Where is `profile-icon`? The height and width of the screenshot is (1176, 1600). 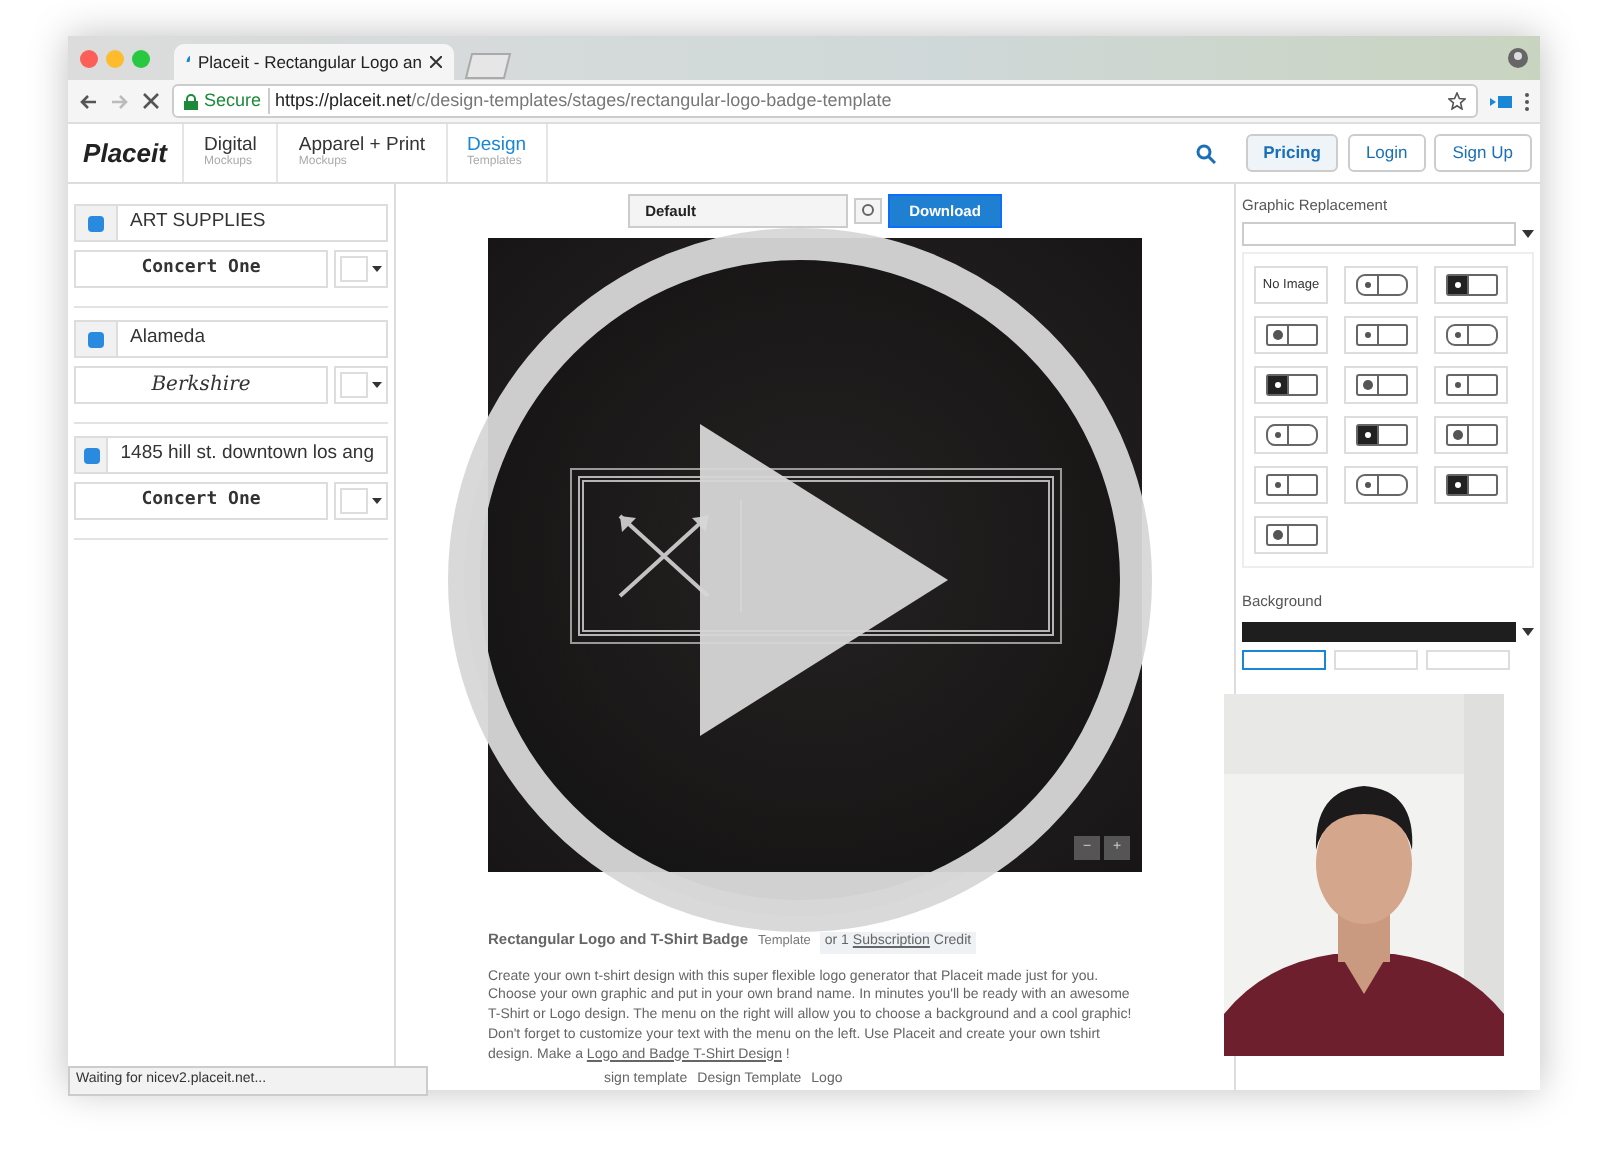
profile-icon is located at coordinates (1518, 58).